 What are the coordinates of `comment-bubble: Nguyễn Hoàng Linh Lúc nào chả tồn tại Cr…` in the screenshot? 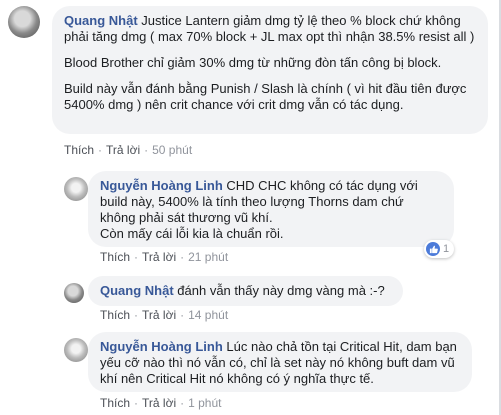 It's located at (280, 362).